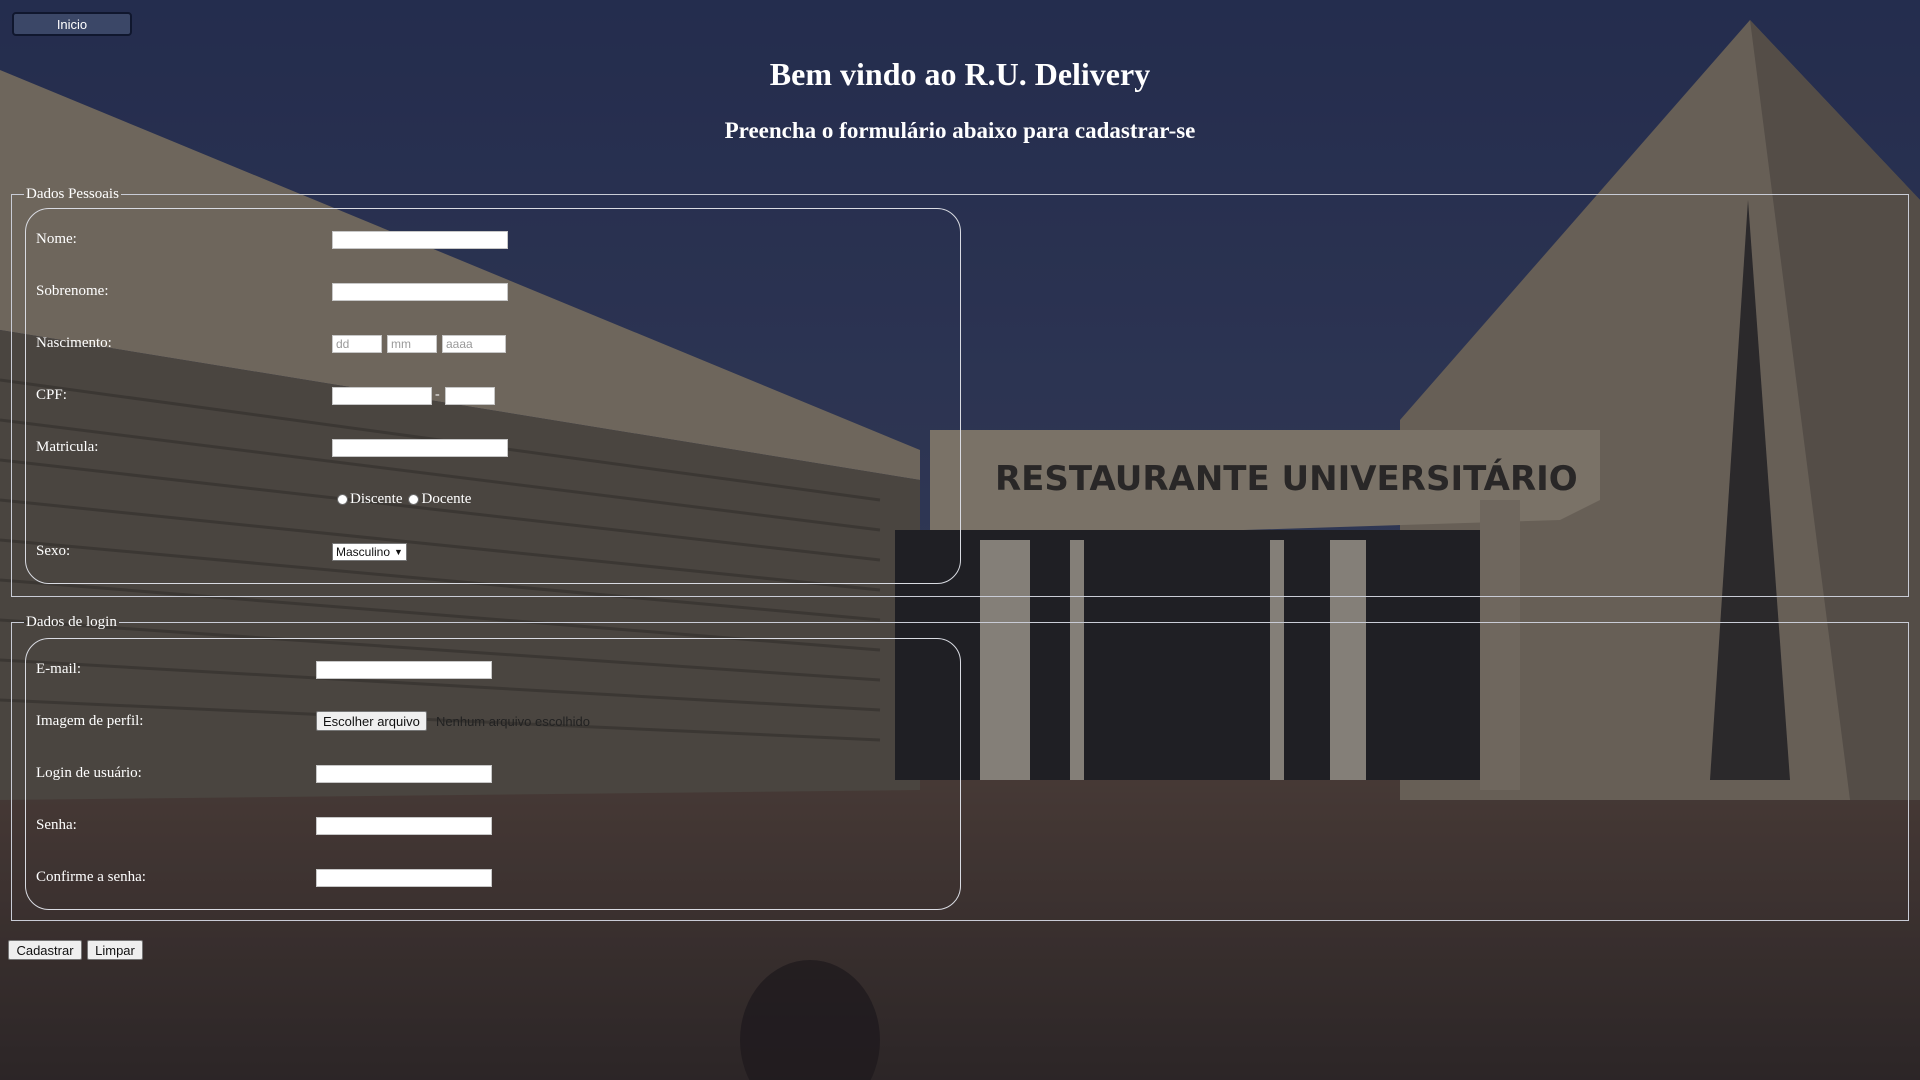  I want to click on sexo-selected-value: Masculino, so click(363, 552).